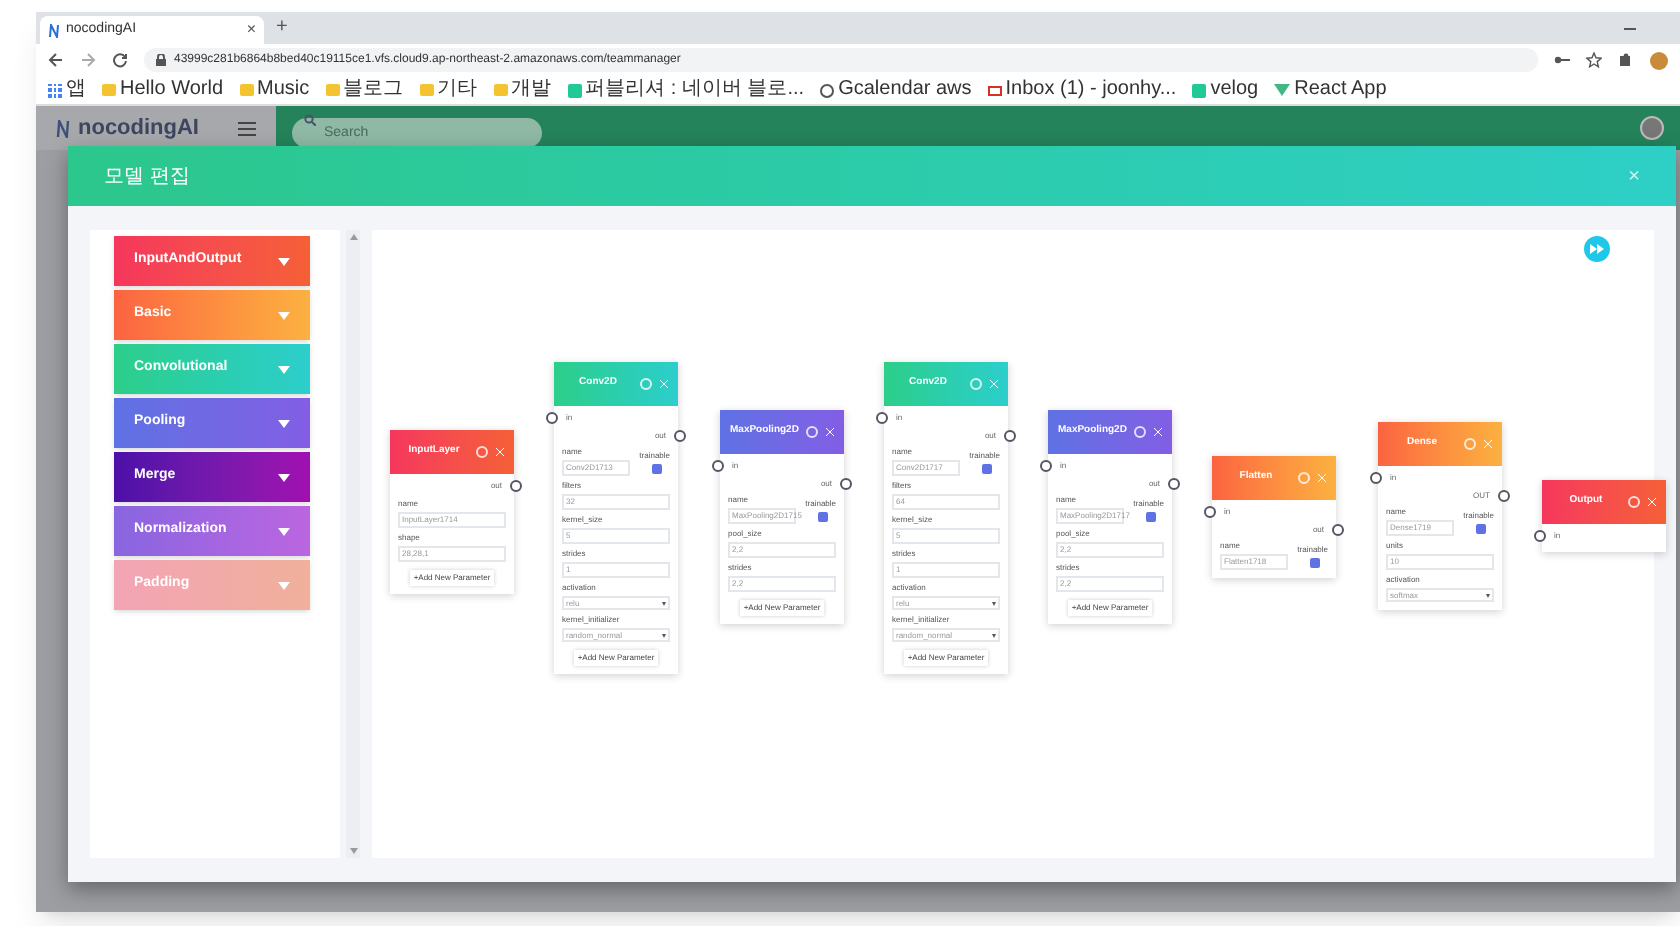 This screenshot has width=1680, height=926. What do you see at coordinates (139, 128) in the screenshot?
I see `brand-name: nocodingAI` at bounding box center [139, 128].